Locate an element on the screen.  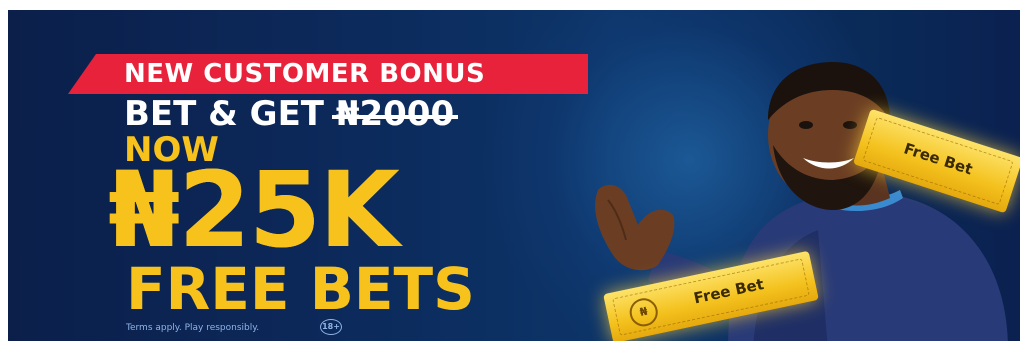
old-amount-strikethrough: ₦2000 is located at coordinates (395, 114).